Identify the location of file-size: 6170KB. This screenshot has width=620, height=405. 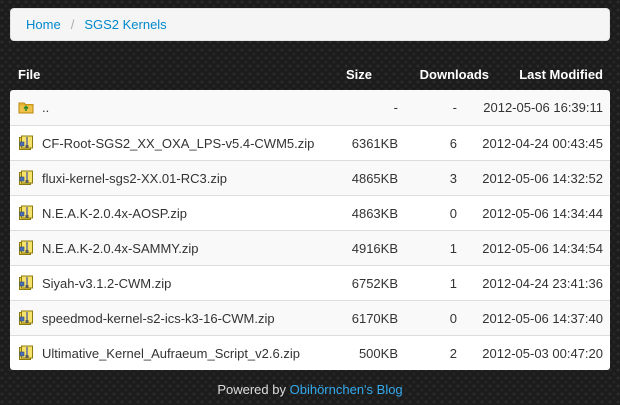
(374, 318).